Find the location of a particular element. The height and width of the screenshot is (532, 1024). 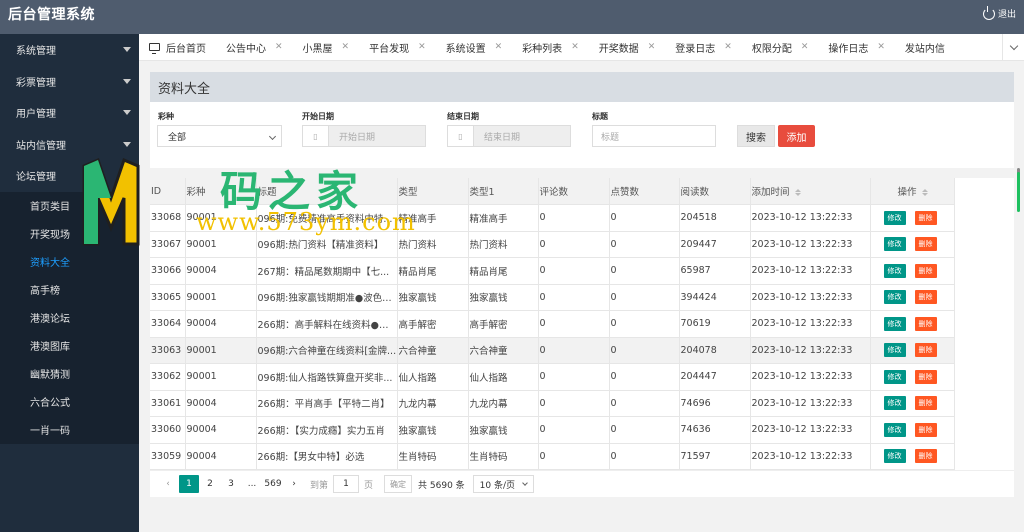

sidebar-item-hk-forum: 港澳论坛 is located at coordinates (69, 318).